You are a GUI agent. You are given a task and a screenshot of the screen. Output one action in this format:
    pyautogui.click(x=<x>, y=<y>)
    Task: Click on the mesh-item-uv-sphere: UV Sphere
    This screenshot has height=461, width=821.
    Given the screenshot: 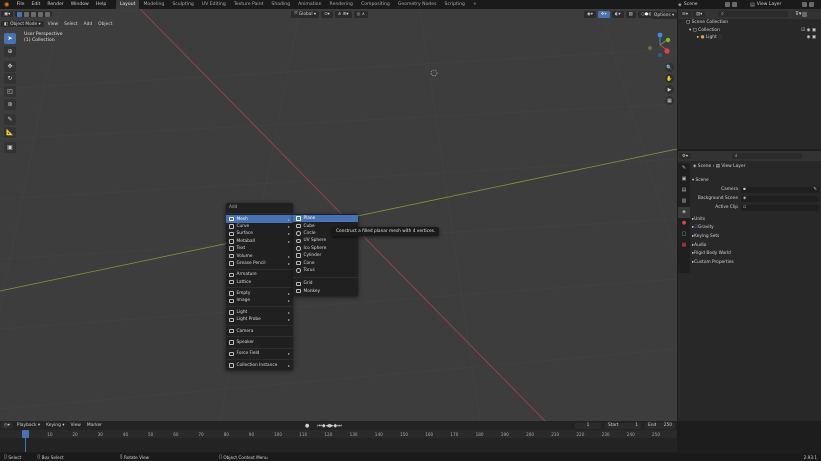 What is the action you would take?
    pyautogui.click(x=325, y=240)
    